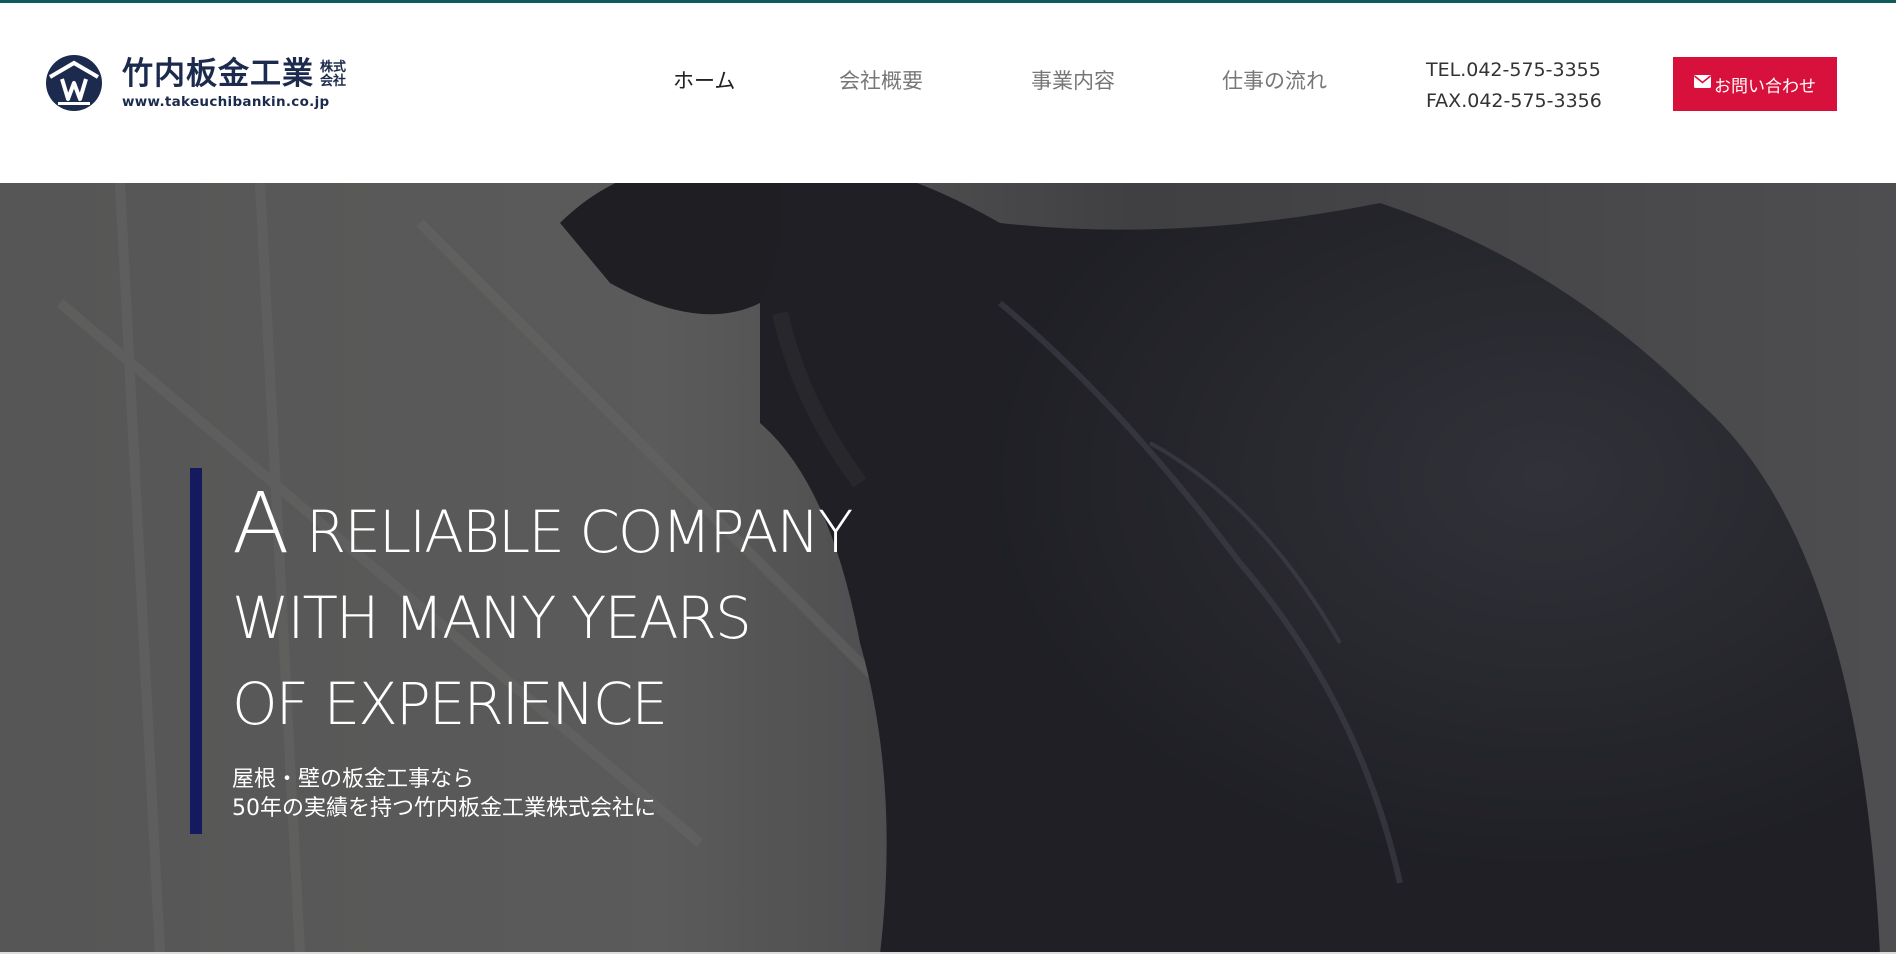 The height and width of the screenshot is (954, 1896). I want to click on hero-subtext-line-1: 屋根・壁の板金工事なら, so click(353, 779).